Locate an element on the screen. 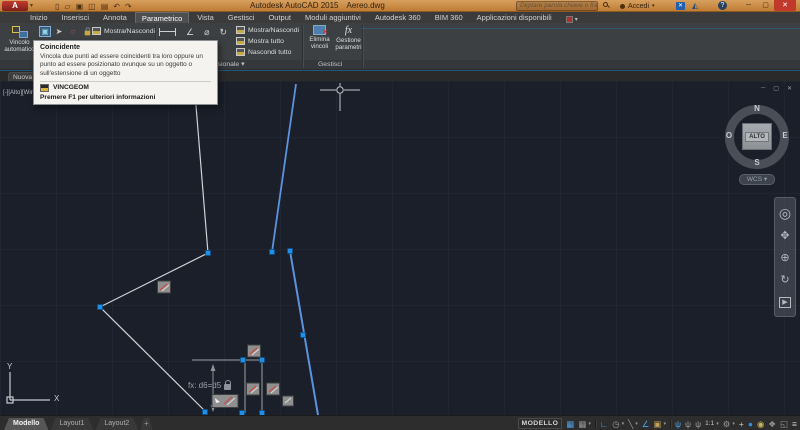 This screenshot has height=430, width=800. tab-layout1: Layout1 is located at coordinates (71, 424).